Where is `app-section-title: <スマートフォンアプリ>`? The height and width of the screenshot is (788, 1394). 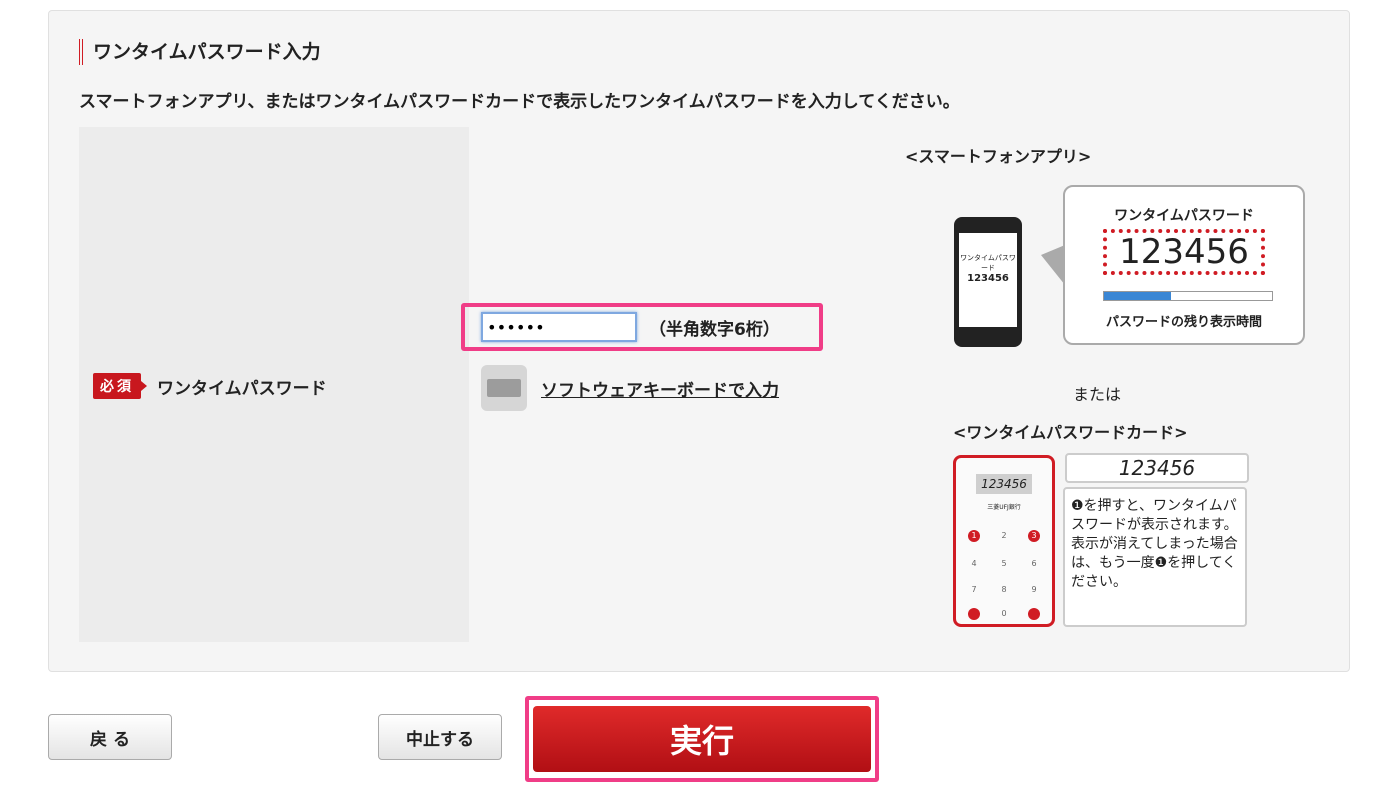 app-section-title: <スマートフォンアプリ> is located at coordinates (998, 156).